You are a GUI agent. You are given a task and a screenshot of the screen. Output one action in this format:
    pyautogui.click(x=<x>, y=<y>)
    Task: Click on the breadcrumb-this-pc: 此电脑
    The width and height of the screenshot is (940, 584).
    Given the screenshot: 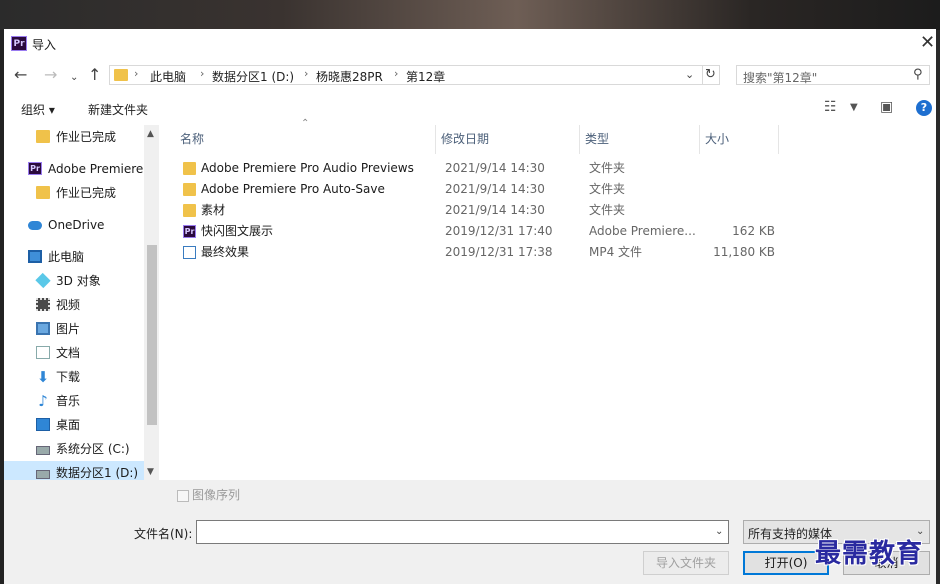 What is the action you would take?
    pyautogui.click(x=168, y=76)
    